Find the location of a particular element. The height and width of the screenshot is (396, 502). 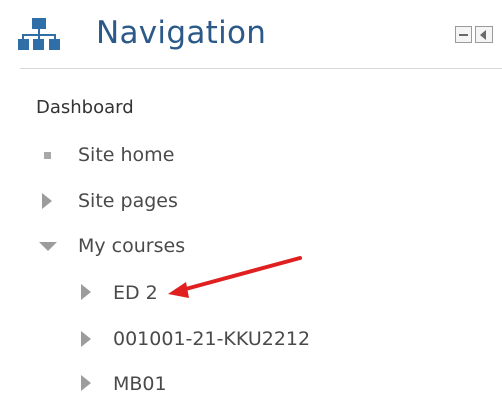

tree-item-my-courses: My courses is located at coordinates (131, 246).